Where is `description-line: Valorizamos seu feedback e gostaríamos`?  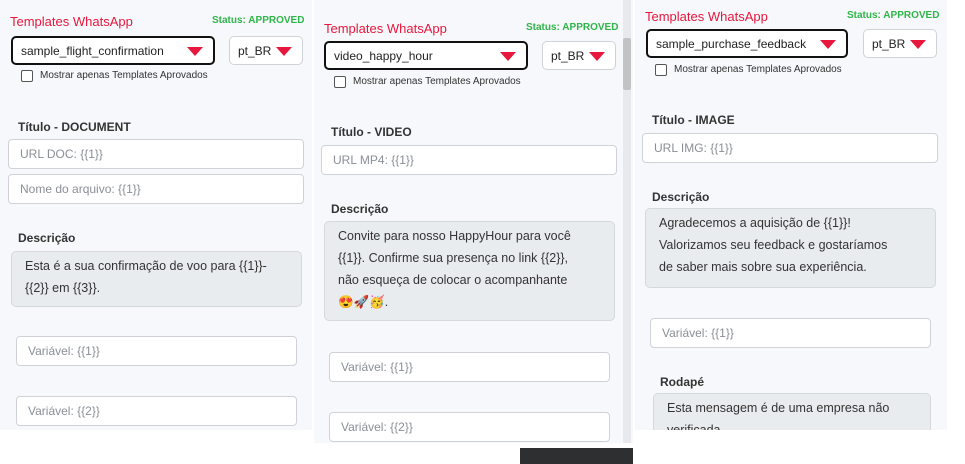
description-line: Valorizamos seu feedback e gostaríamos is located at coordinates (773, 245).